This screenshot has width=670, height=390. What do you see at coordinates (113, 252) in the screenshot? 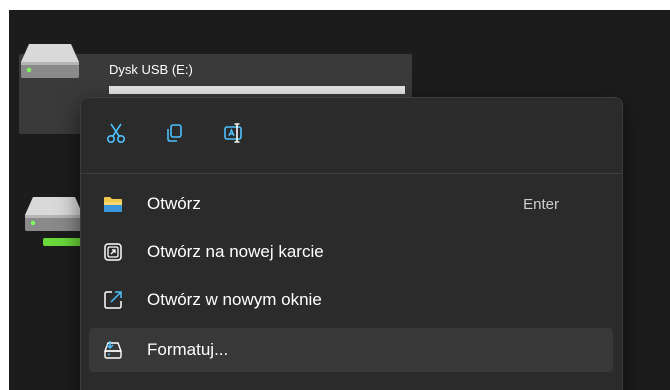
I see `open-new-tab-icon` at bounding box center [113, 252].